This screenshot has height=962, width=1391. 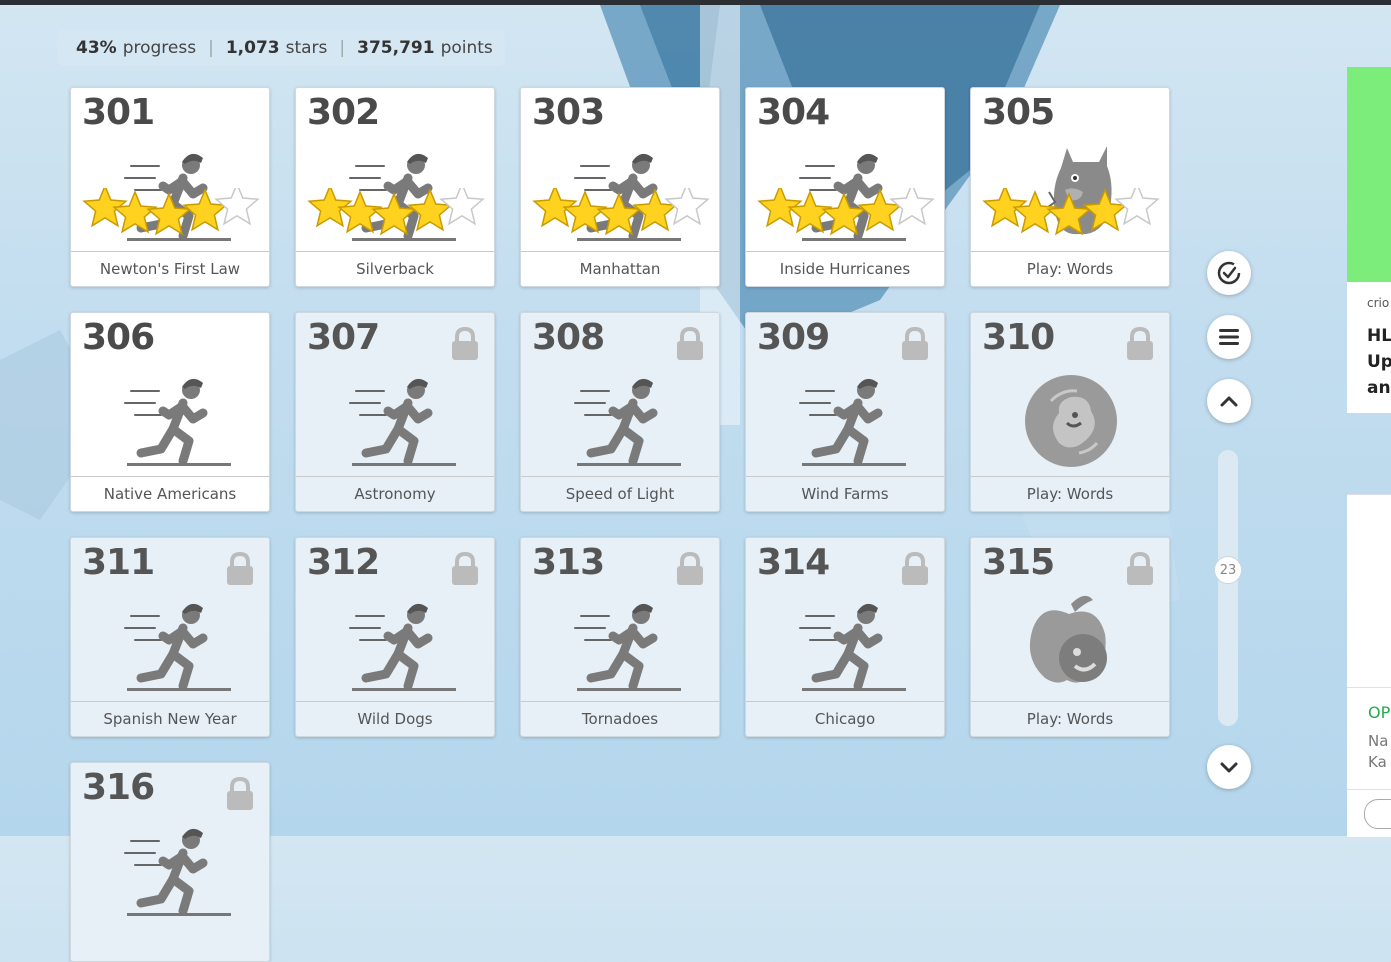 I want to click on level-number: 302, so click(x=343, y=112).